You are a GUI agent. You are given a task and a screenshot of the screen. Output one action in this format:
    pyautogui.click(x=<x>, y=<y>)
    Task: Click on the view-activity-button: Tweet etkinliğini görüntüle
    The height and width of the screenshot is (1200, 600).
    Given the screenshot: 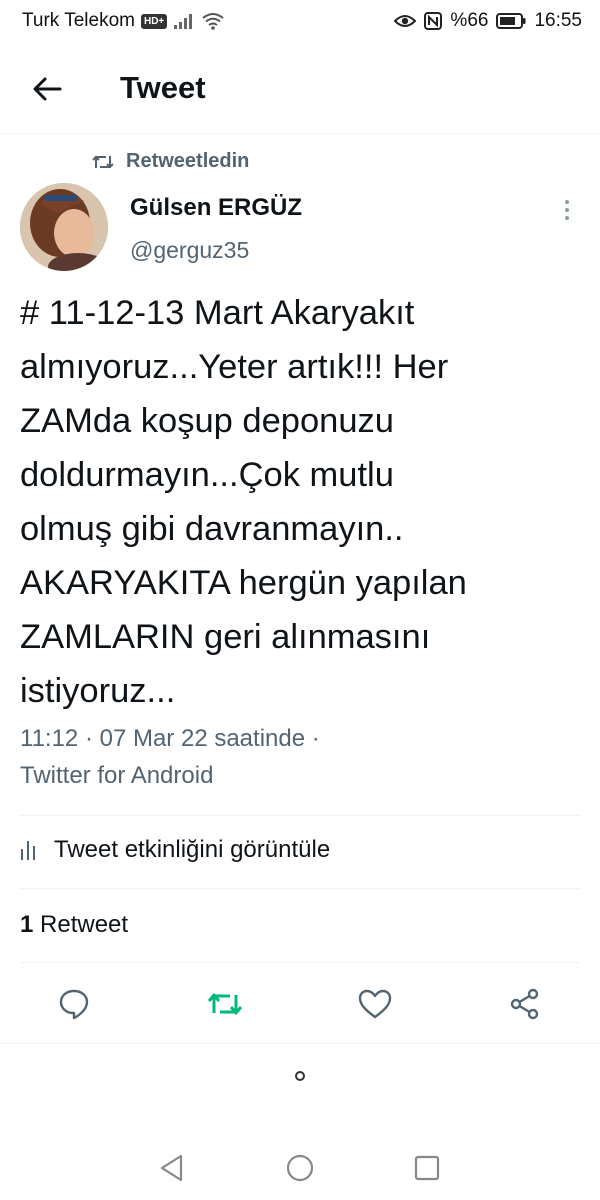 What is the action you would take?
    pyautogui.click(x=175, y=850)
    